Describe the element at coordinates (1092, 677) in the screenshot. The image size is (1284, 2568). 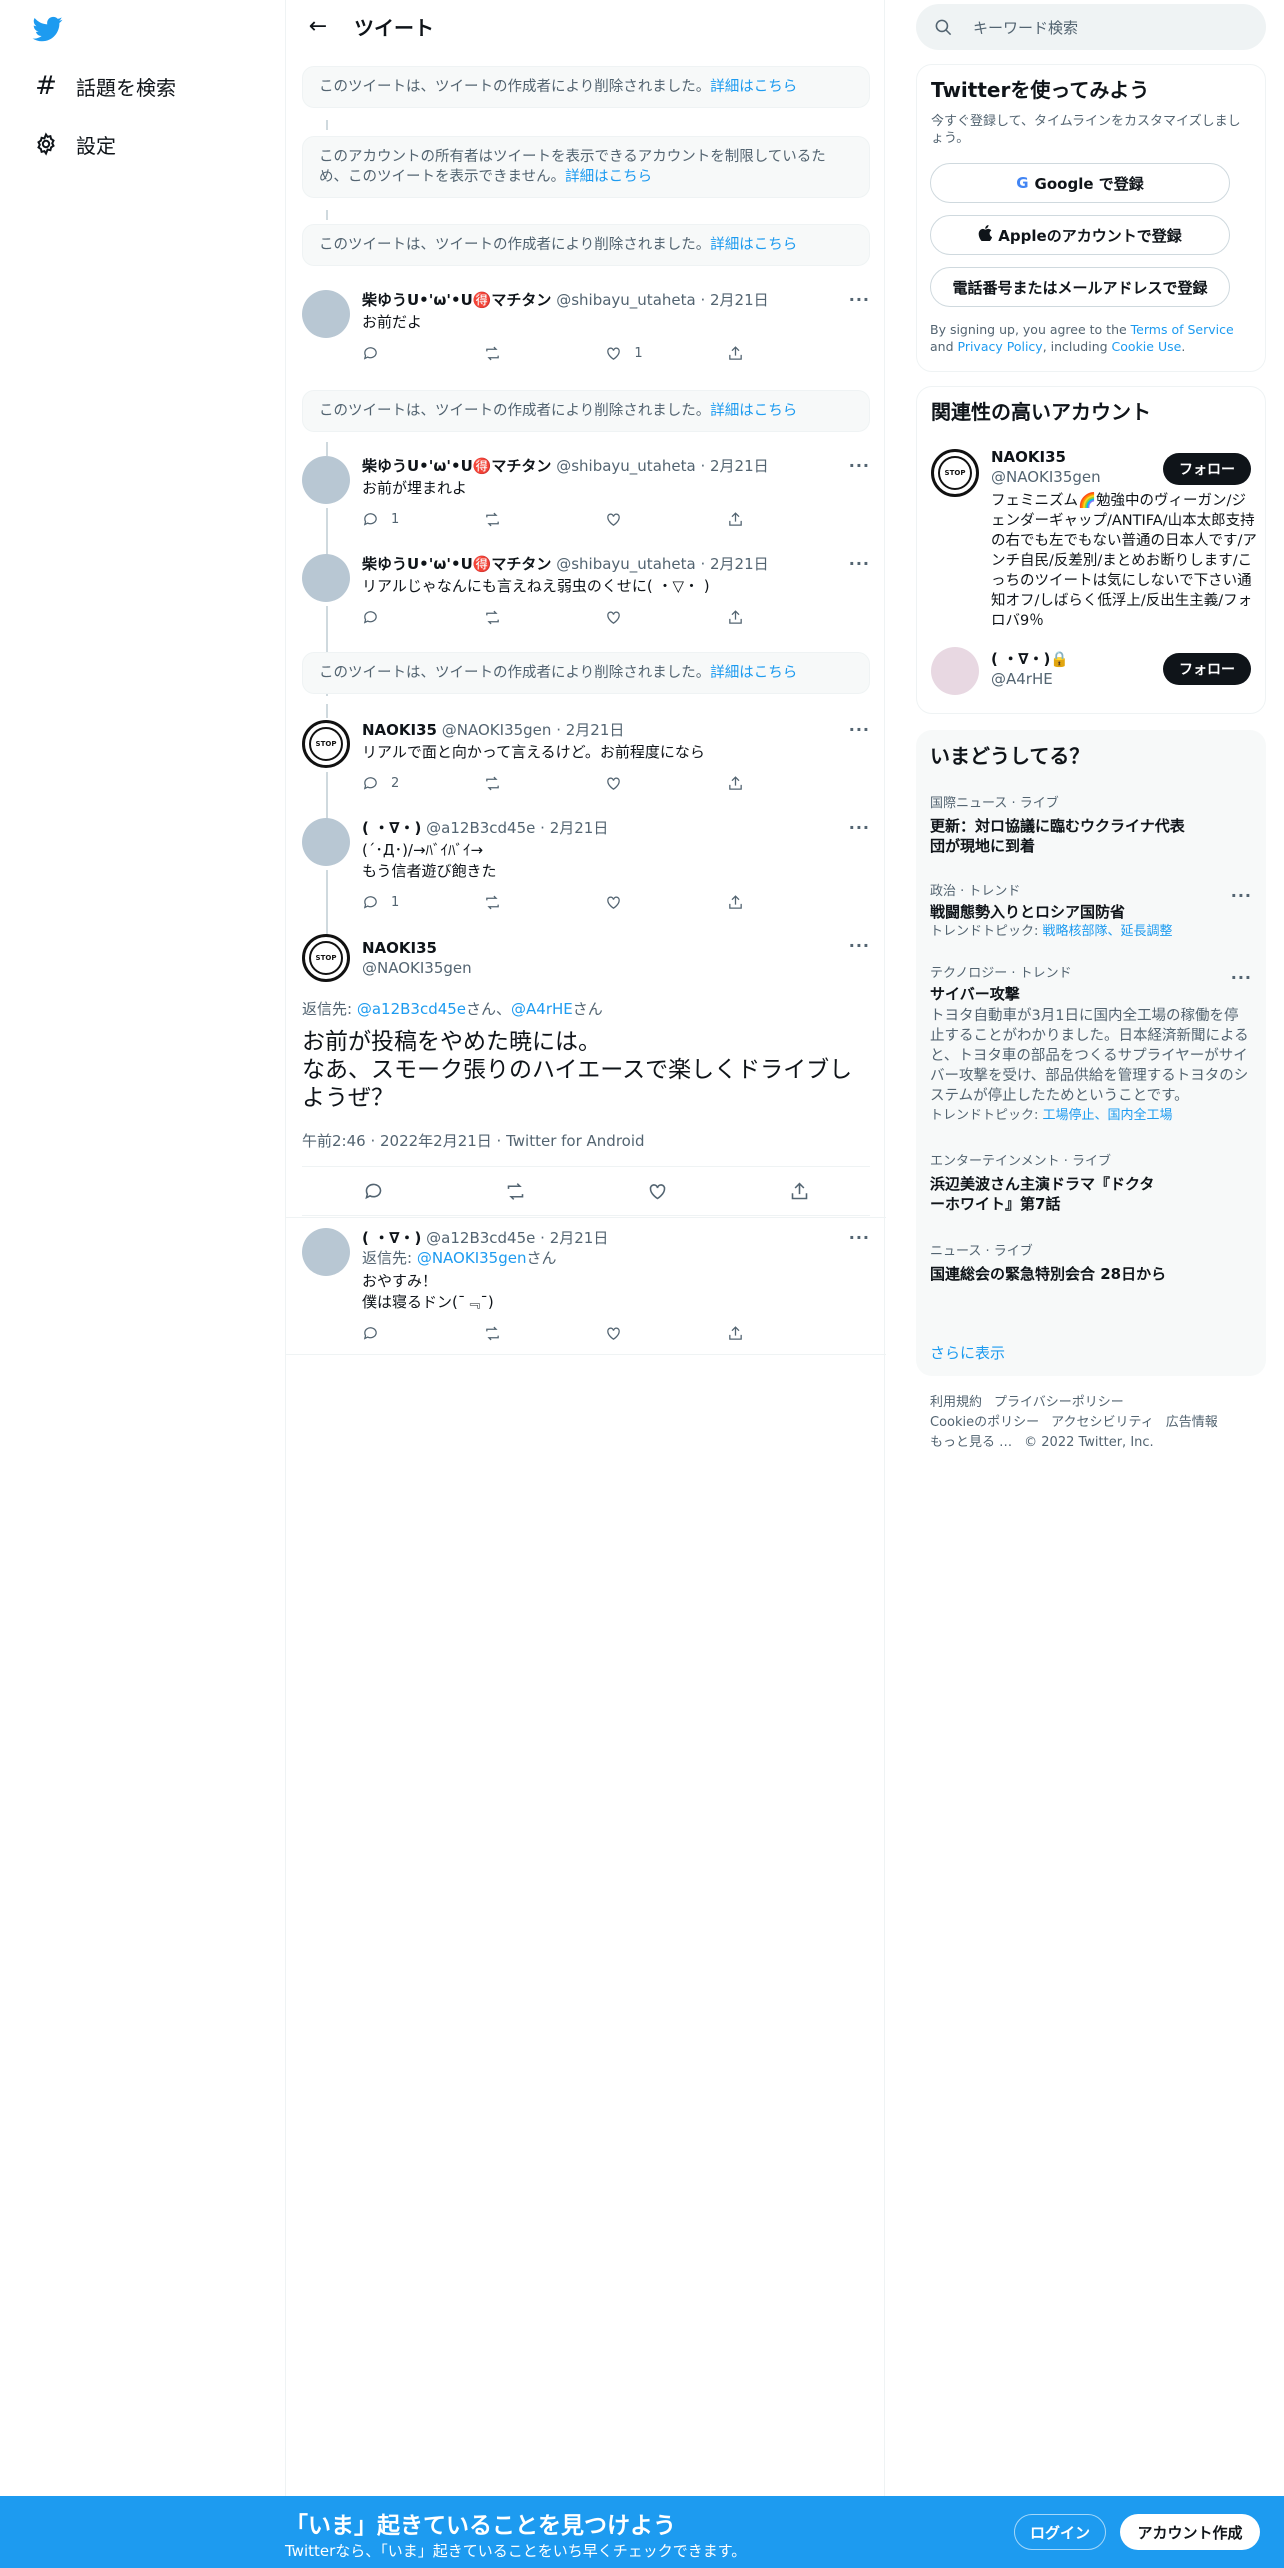
I see `related-account: ( ・∇・)🔒 @A4rHE フォロー` at that location.